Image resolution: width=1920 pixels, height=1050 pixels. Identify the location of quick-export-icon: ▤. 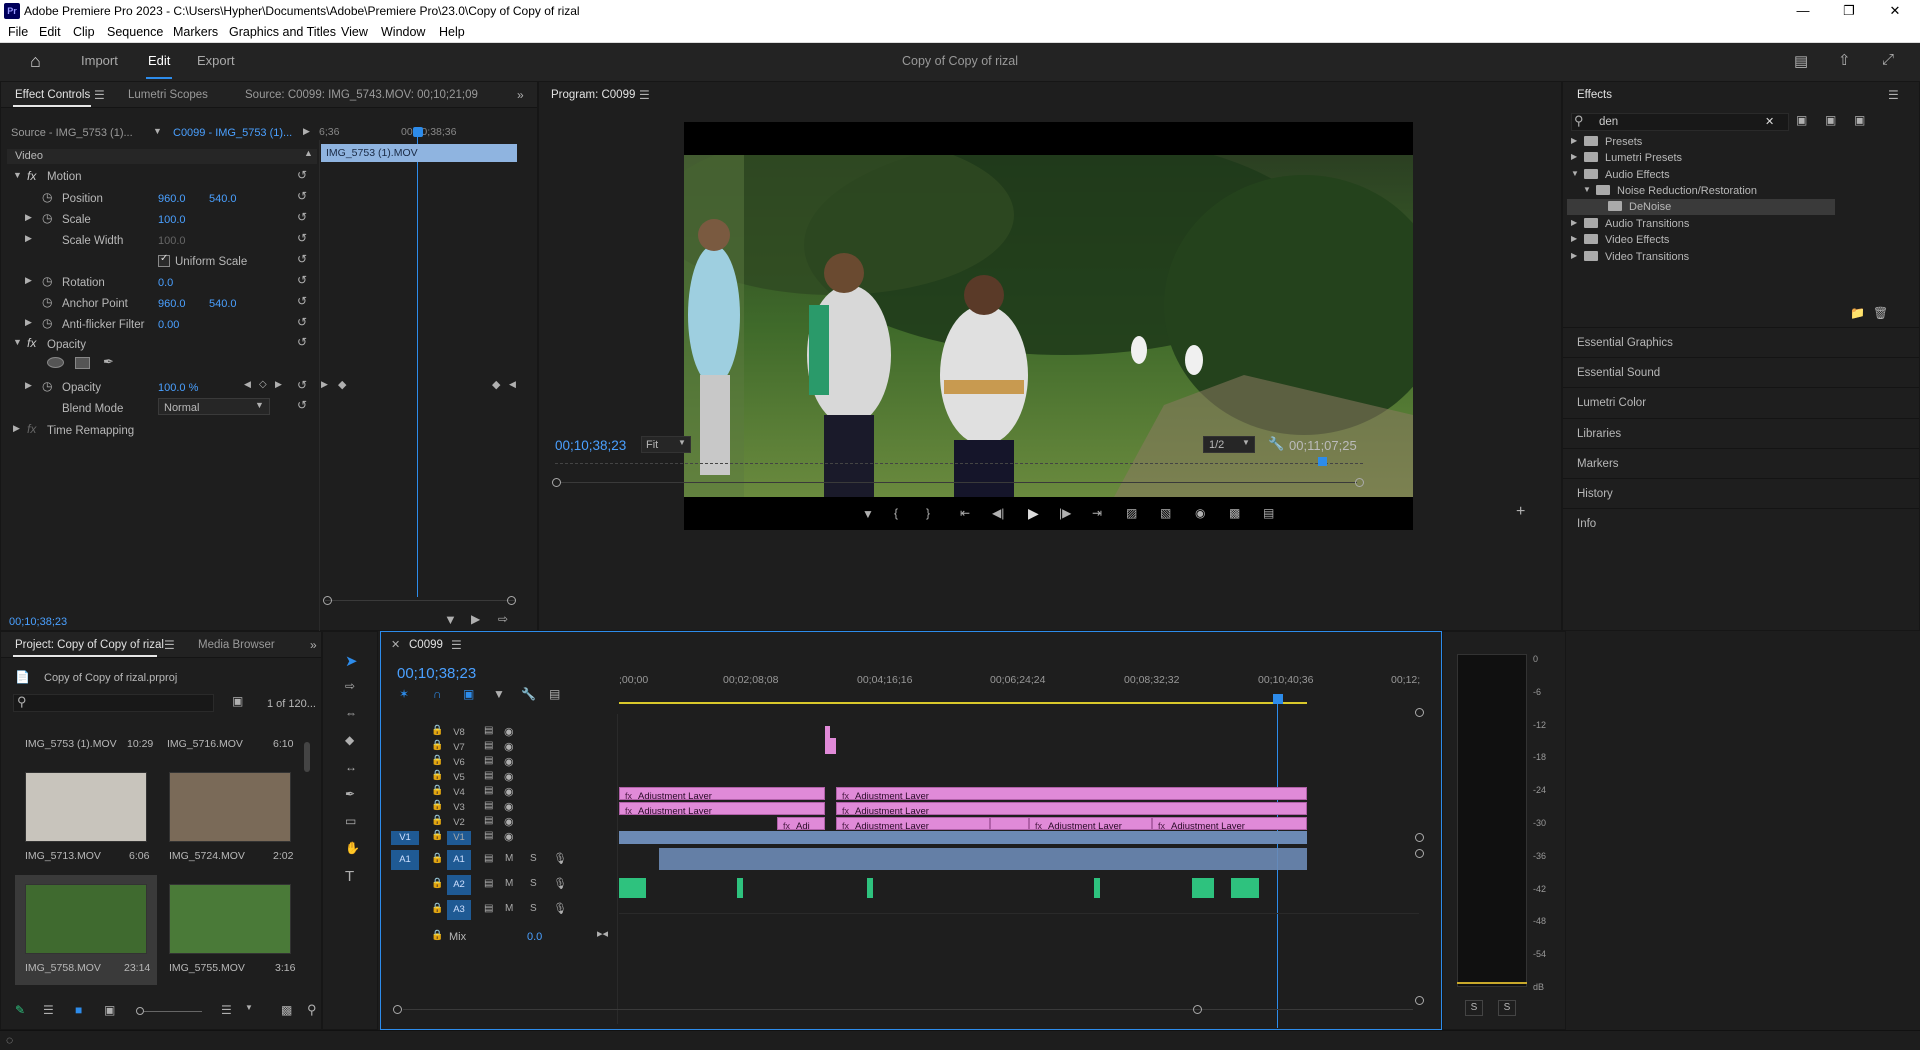
(1801, 61).